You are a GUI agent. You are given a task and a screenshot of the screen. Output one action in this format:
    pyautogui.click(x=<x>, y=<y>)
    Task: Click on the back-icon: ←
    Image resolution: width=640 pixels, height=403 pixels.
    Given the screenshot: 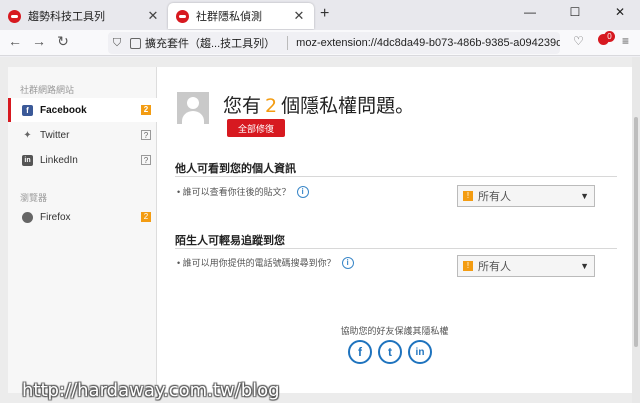 What is the action you would take?
    pyautogui.click(x=15, y=41)
    